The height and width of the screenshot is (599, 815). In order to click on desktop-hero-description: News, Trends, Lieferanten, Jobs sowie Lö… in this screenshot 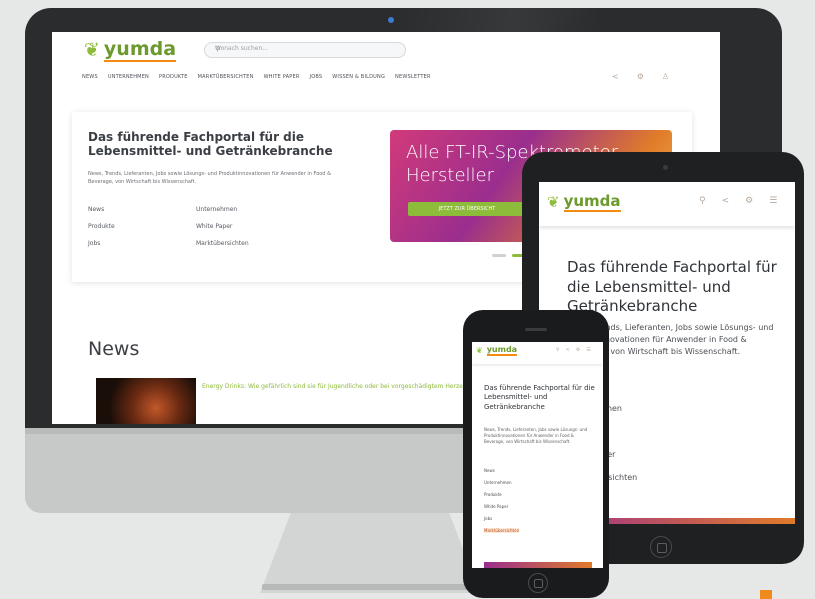, I will do `click(209, 178)`.